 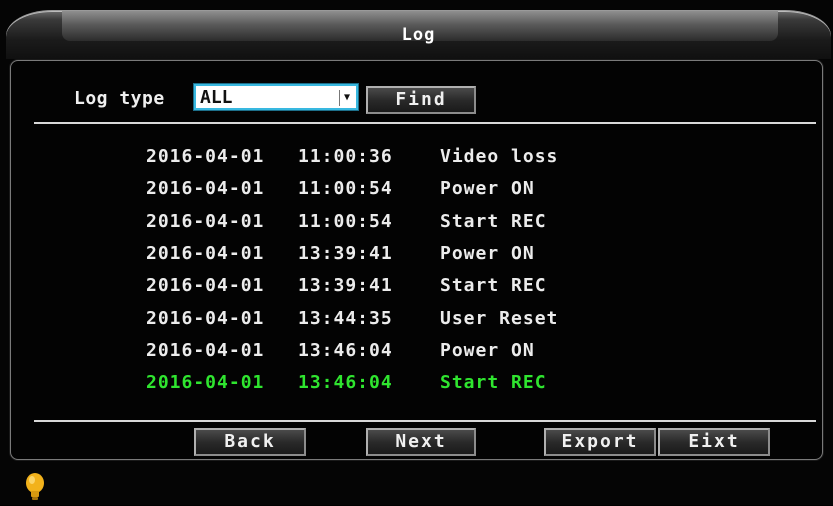 What do you see at coordinates (600, 442) in the screenshot?
I see `export-button: Export` at bounding box center [600, 442].